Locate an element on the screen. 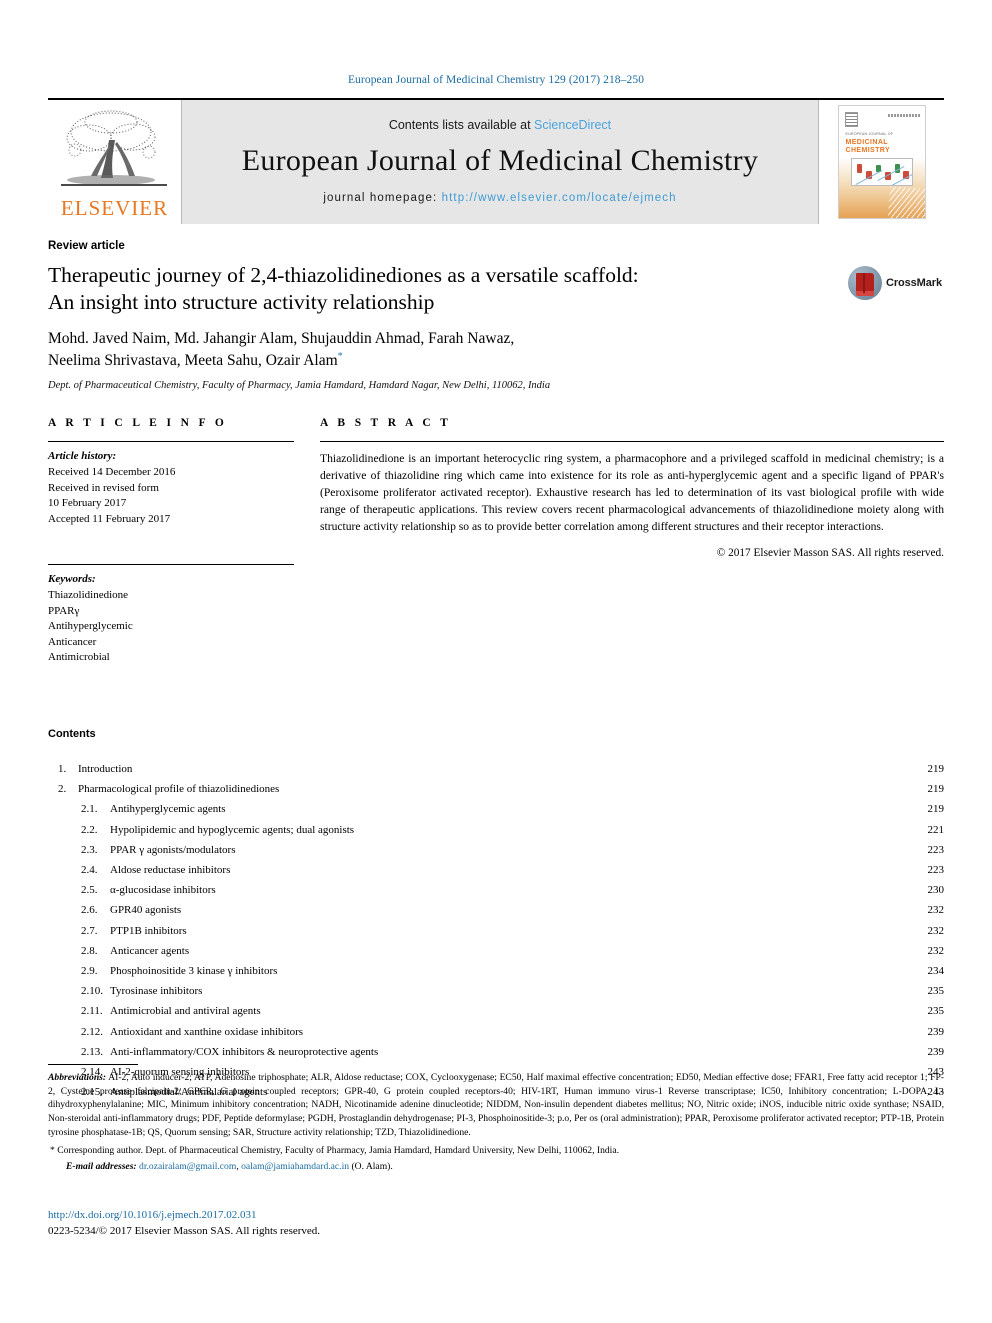  keyword-item: Anticancer is located at coordinates (72, 641).